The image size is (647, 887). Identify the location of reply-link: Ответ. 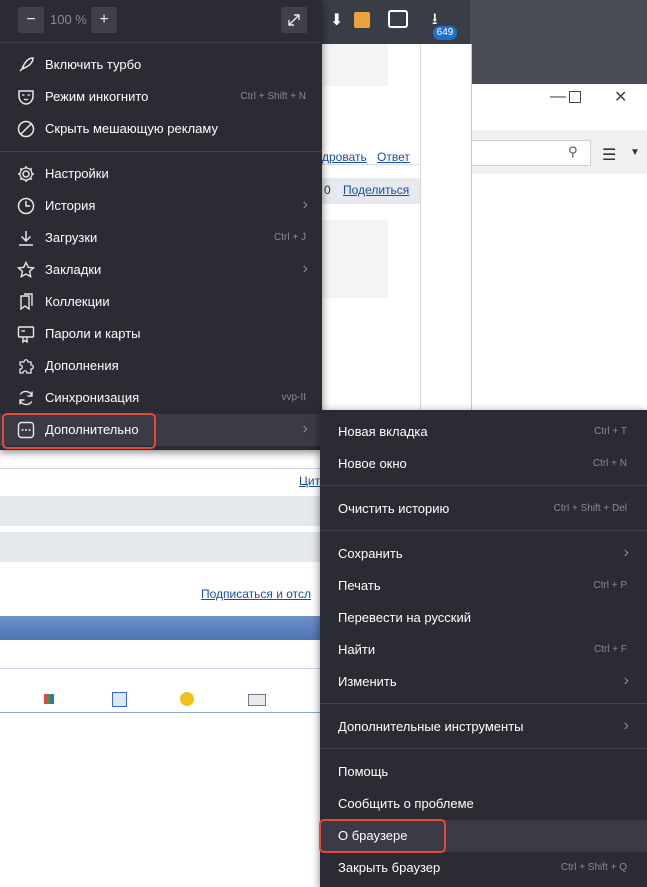
(393, 157).